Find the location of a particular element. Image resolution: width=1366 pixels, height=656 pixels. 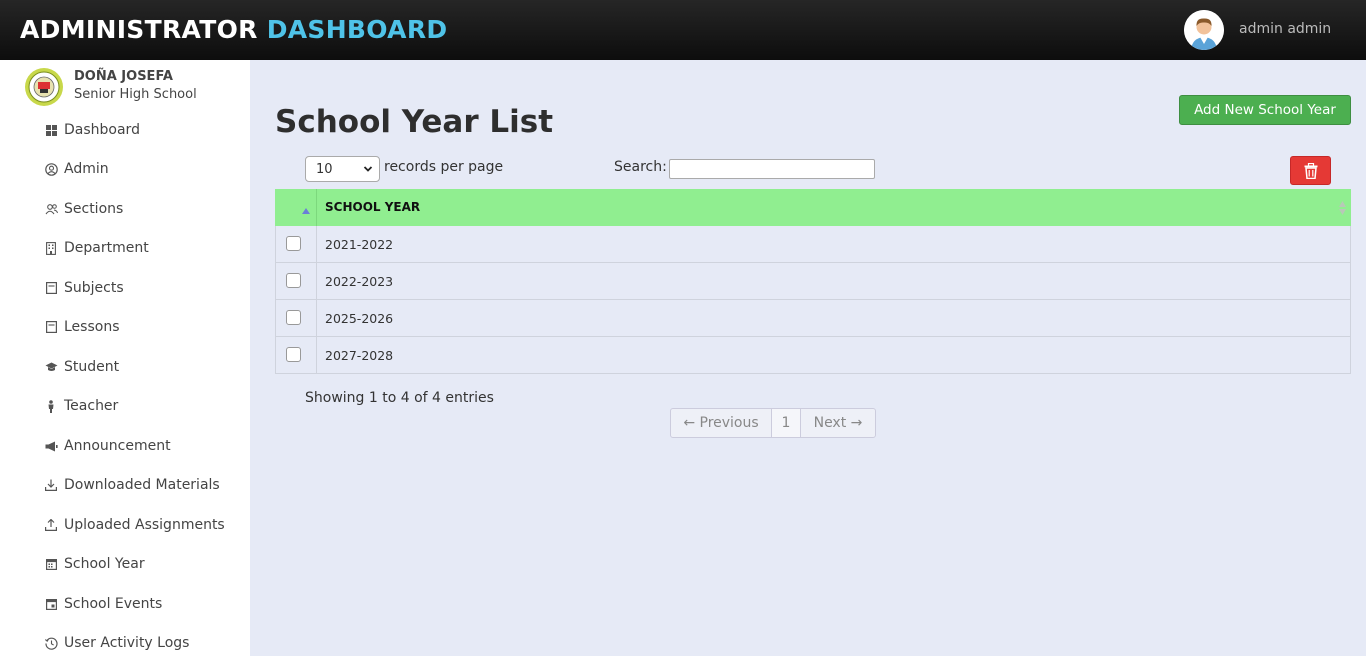

sidebar-item-department: Department is located at coordinates (96, 248).